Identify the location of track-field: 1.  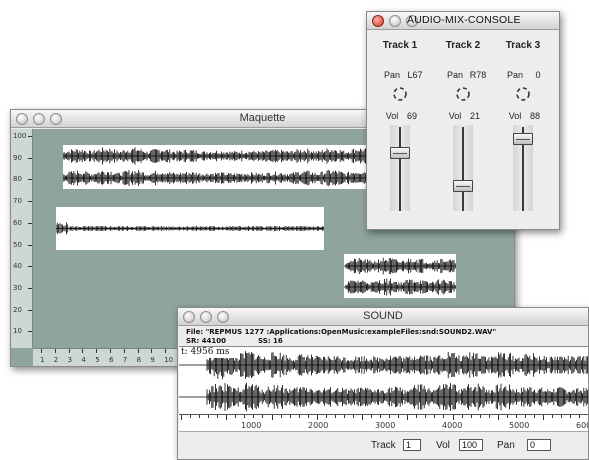
(412, 445).